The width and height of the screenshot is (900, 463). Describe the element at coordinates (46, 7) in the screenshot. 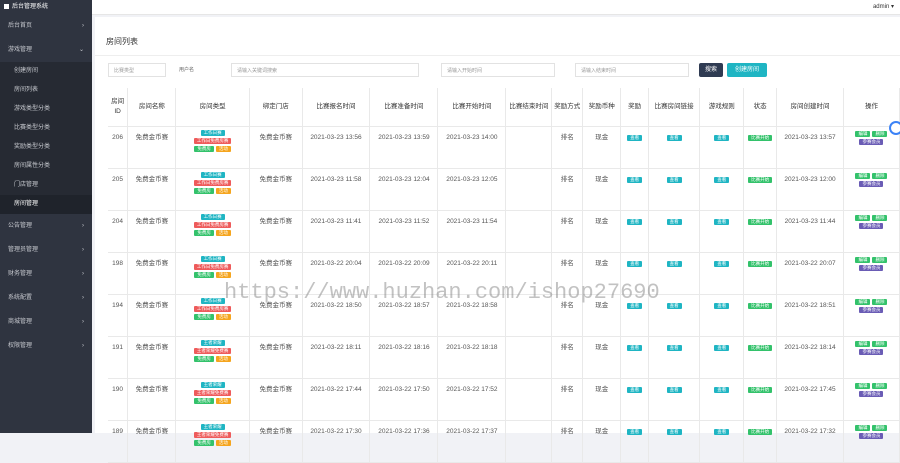

I see `brand: 后台管理系统` at that location.